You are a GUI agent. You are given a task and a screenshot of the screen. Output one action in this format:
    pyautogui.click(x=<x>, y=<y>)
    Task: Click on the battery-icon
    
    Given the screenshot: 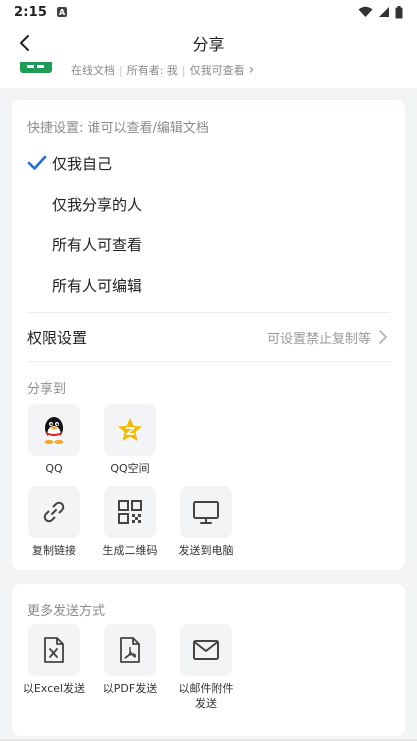 What is the action you would take?
    pyautogui.click(x=399, y=11)
    